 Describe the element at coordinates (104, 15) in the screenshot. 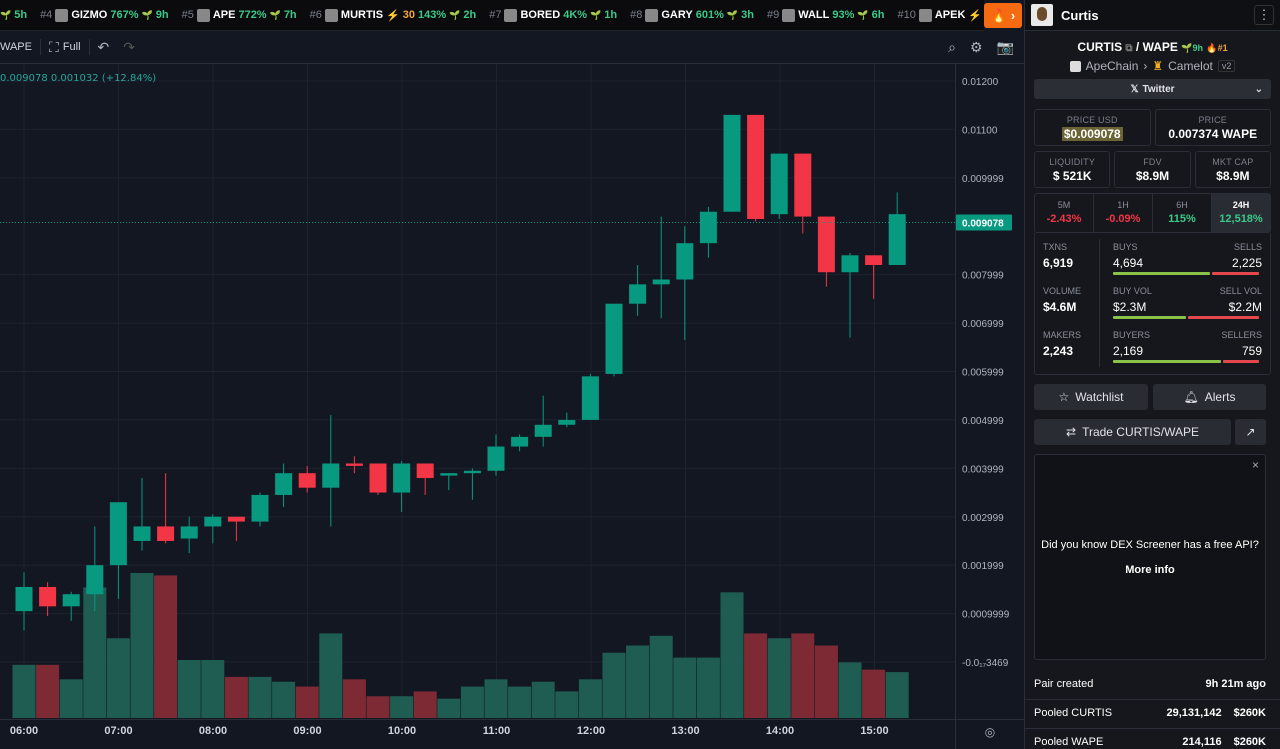

I see `ticker-item: #4 GIZMO 767% 🌱 9h` at that location.